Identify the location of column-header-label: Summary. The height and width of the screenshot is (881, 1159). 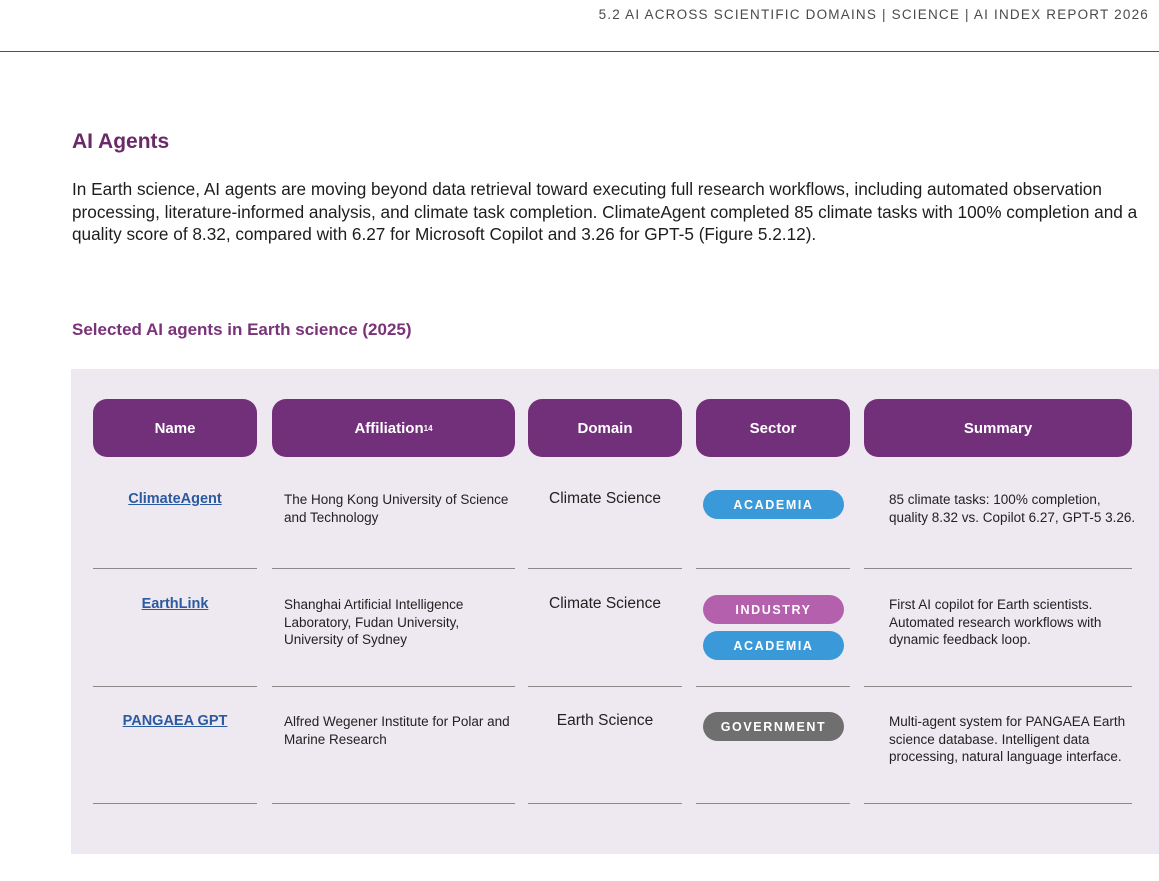
(998, 428).